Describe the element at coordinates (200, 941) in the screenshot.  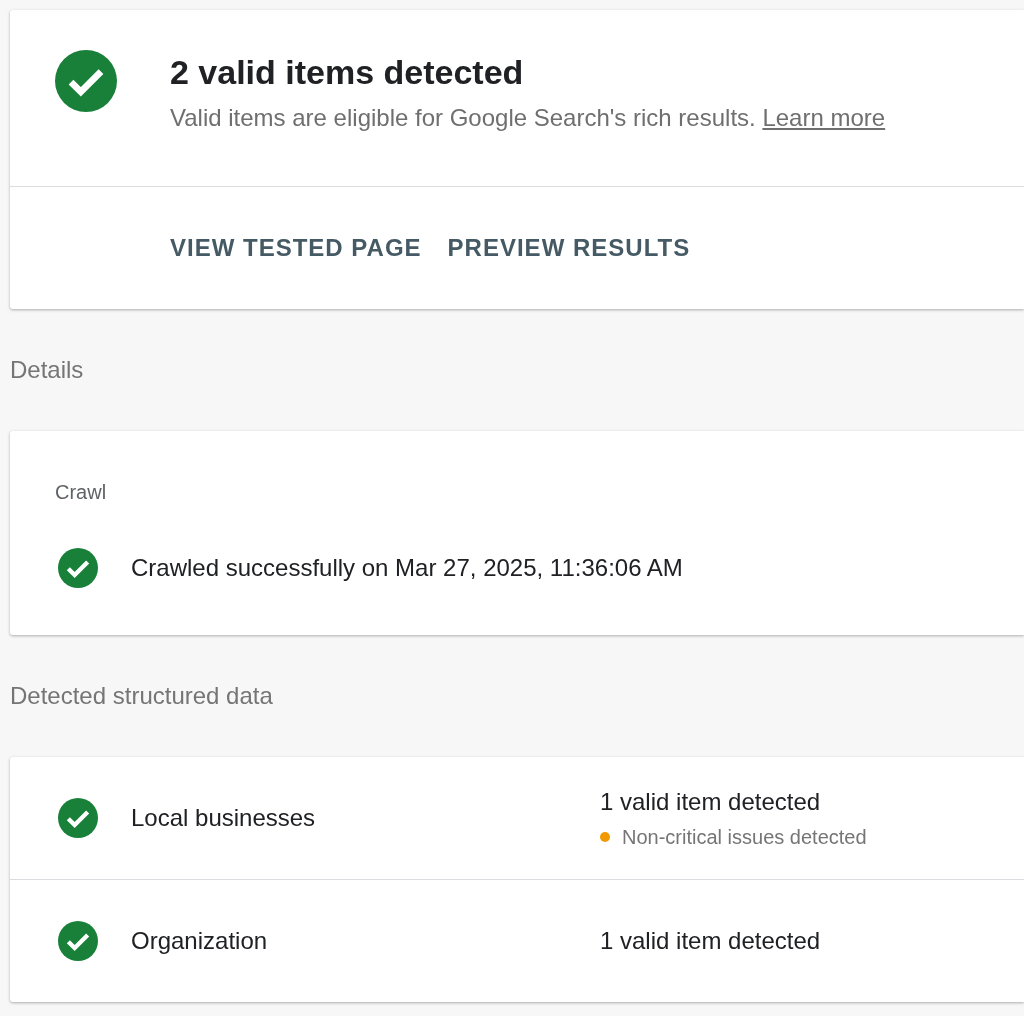
I see `item-type-name: Organization` at that location.